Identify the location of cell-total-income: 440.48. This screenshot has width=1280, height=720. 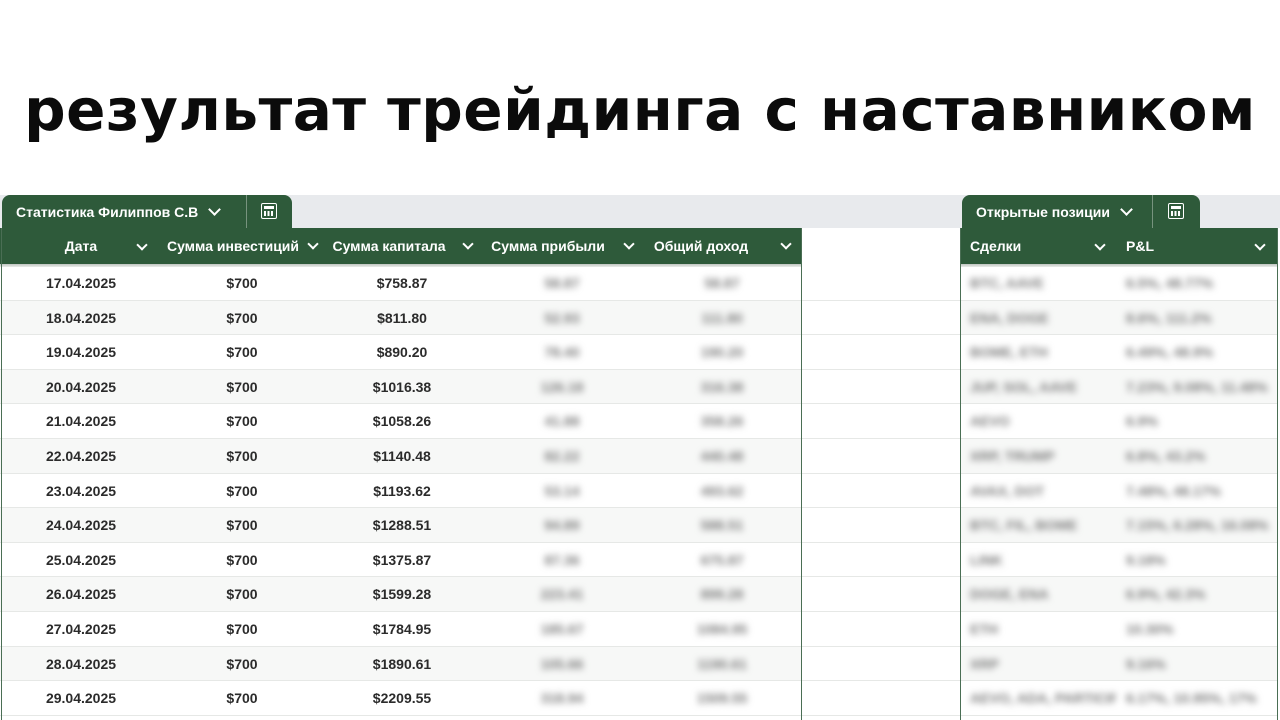
(722, 456).